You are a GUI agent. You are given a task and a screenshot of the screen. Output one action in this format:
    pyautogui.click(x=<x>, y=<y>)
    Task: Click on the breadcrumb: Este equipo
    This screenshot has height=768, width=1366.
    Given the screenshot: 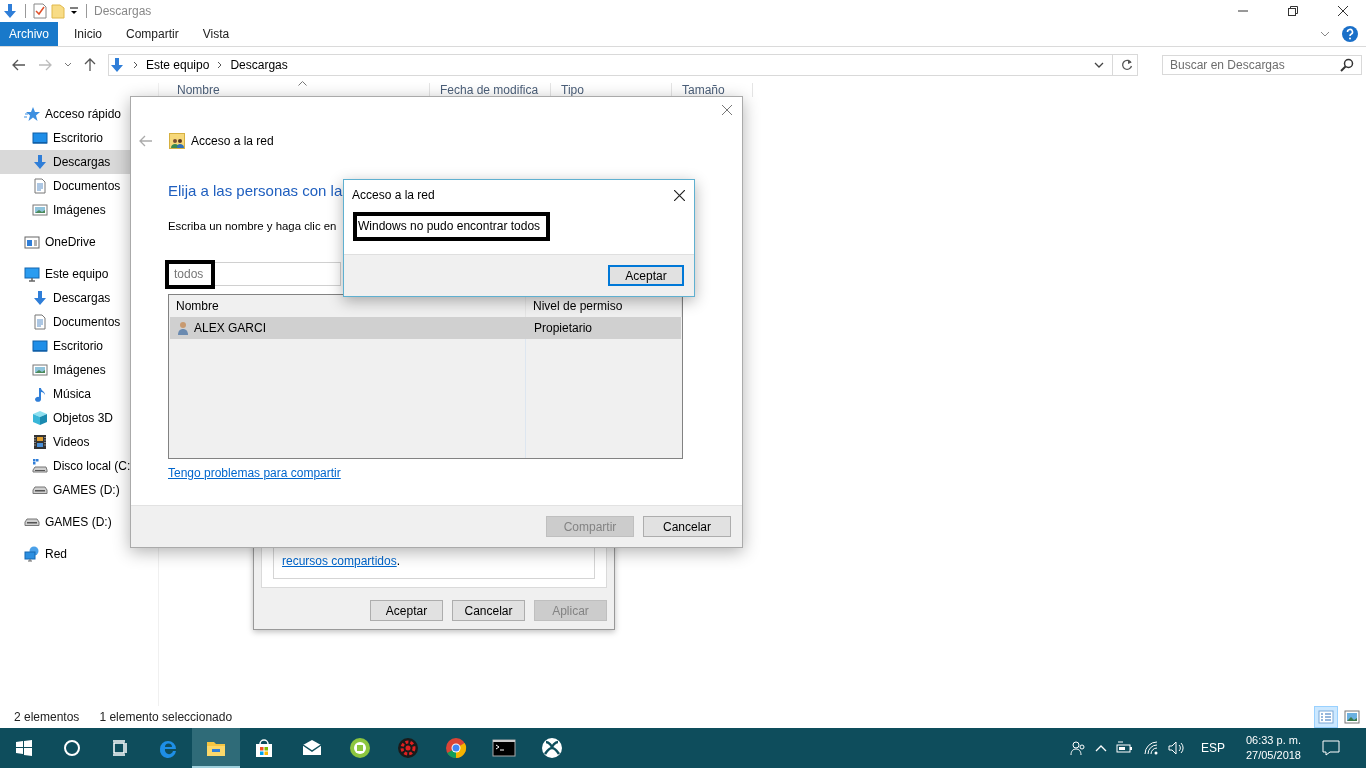 What is the action you would take?
    pyautogui.click(x=178, y=65)
    